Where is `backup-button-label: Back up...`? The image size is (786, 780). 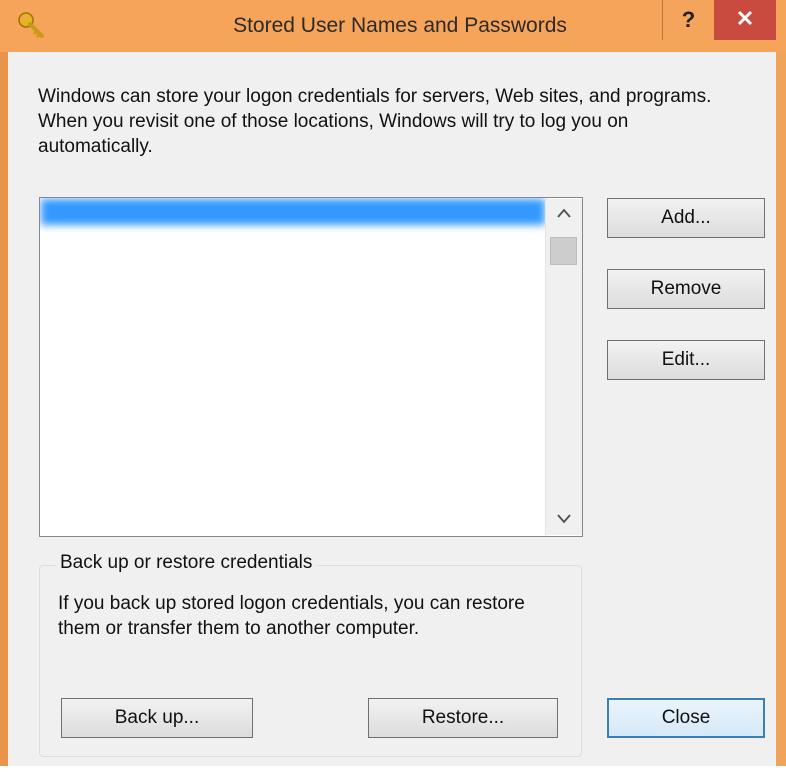 backup-button-label: Back up... is located at coordinates (157, 717).